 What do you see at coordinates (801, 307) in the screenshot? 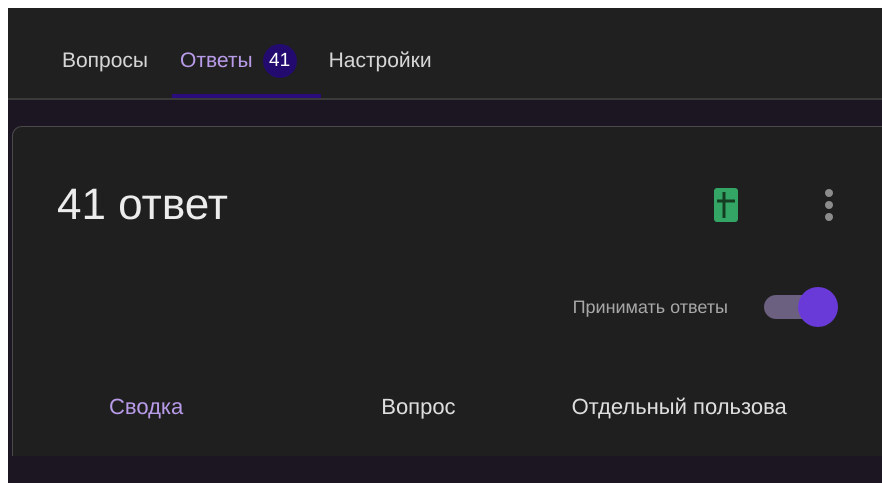
I see `accept-responses-toggle` at bounding box center [801, 307].